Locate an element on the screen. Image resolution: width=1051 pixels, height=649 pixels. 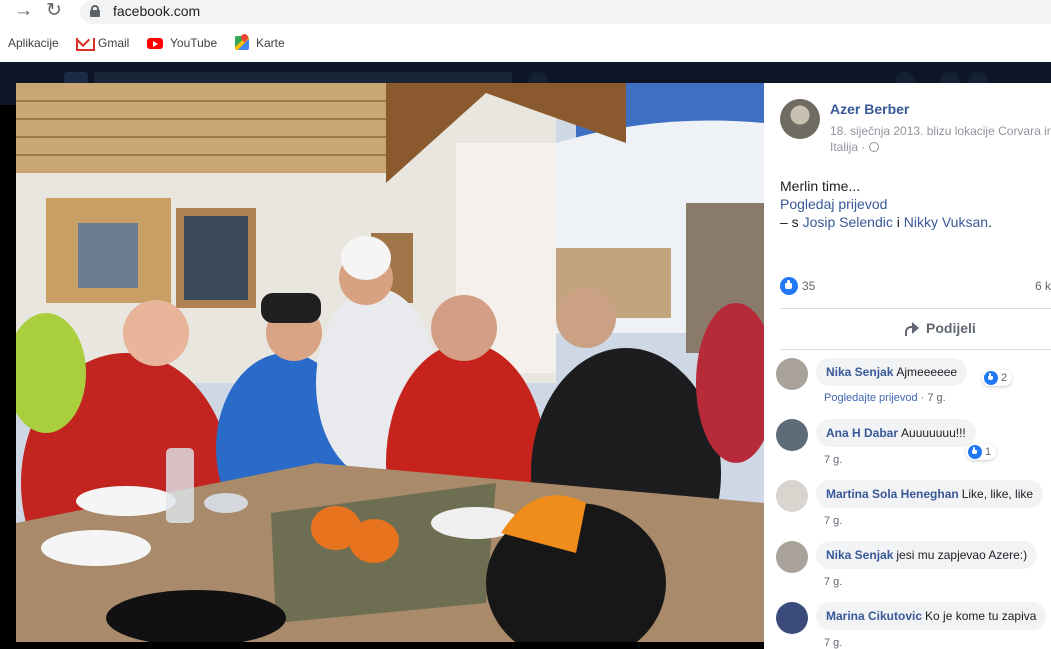
like-summary: 35 is located at coordinates (797, 286).